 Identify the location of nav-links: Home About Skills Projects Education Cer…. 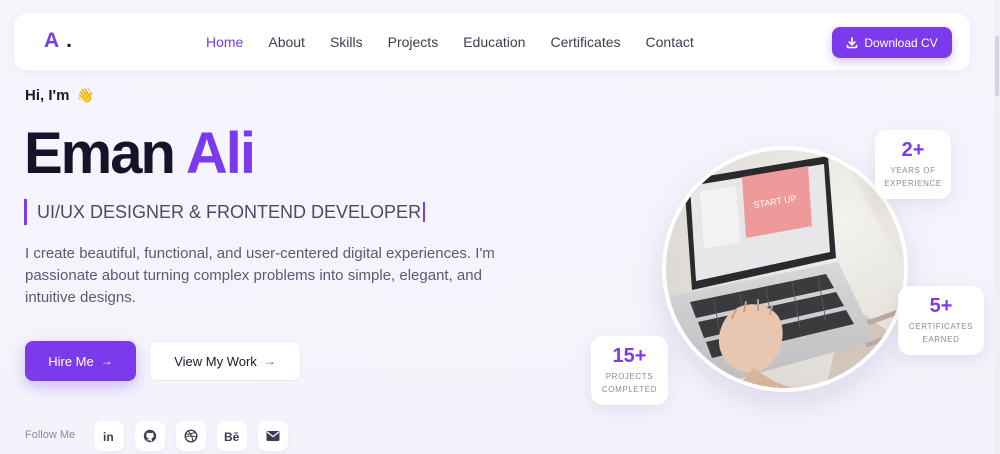
(450, 42).